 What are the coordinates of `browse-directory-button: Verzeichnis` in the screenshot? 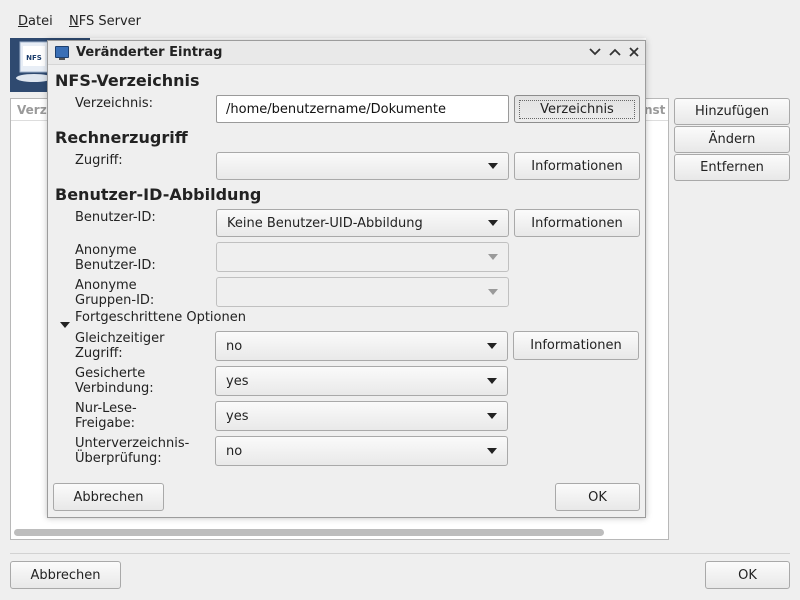 It's located at (577, 109).